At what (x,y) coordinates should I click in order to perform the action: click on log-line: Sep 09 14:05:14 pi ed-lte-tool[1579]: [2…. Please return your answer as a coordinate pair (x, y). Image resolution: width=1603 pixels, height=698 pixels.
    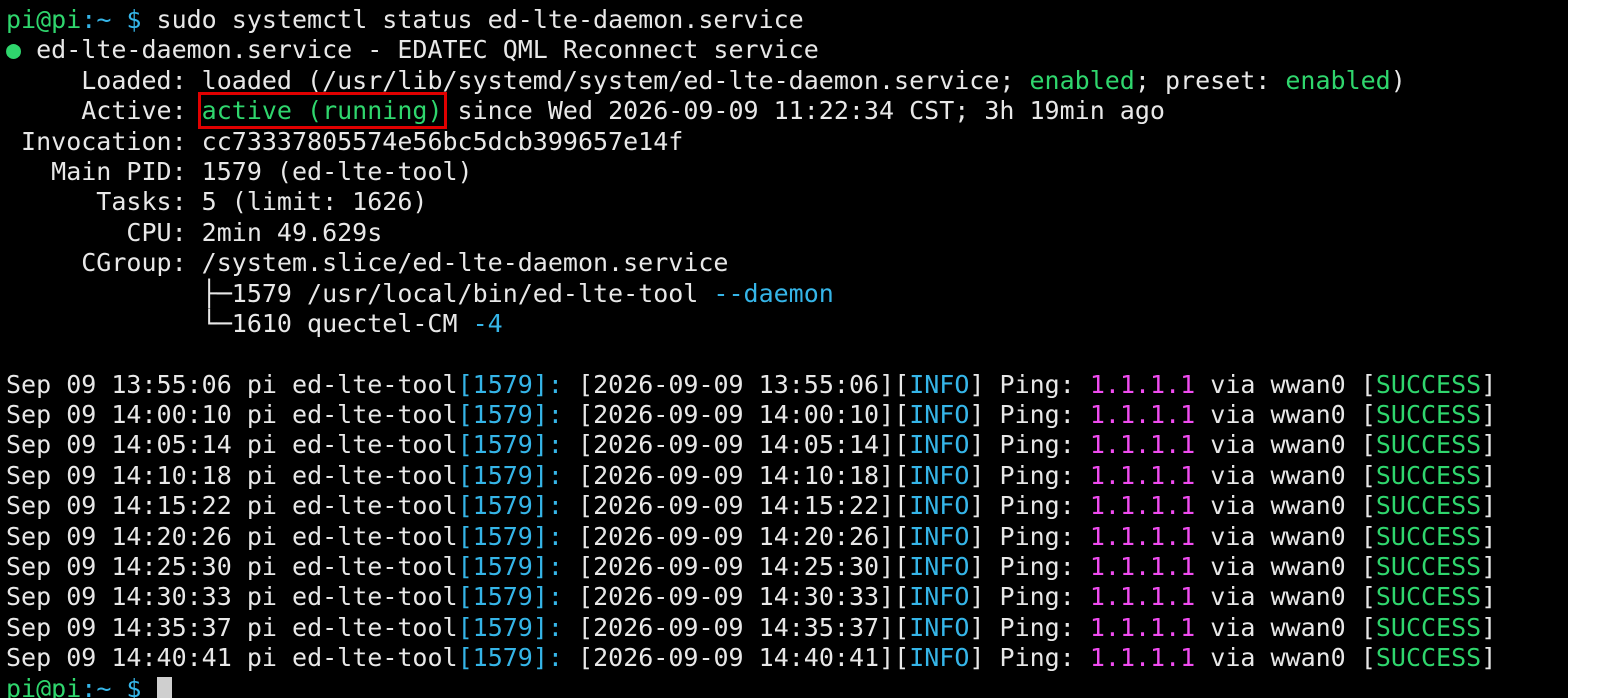
    Looking at the image, I should click on (751, 445).